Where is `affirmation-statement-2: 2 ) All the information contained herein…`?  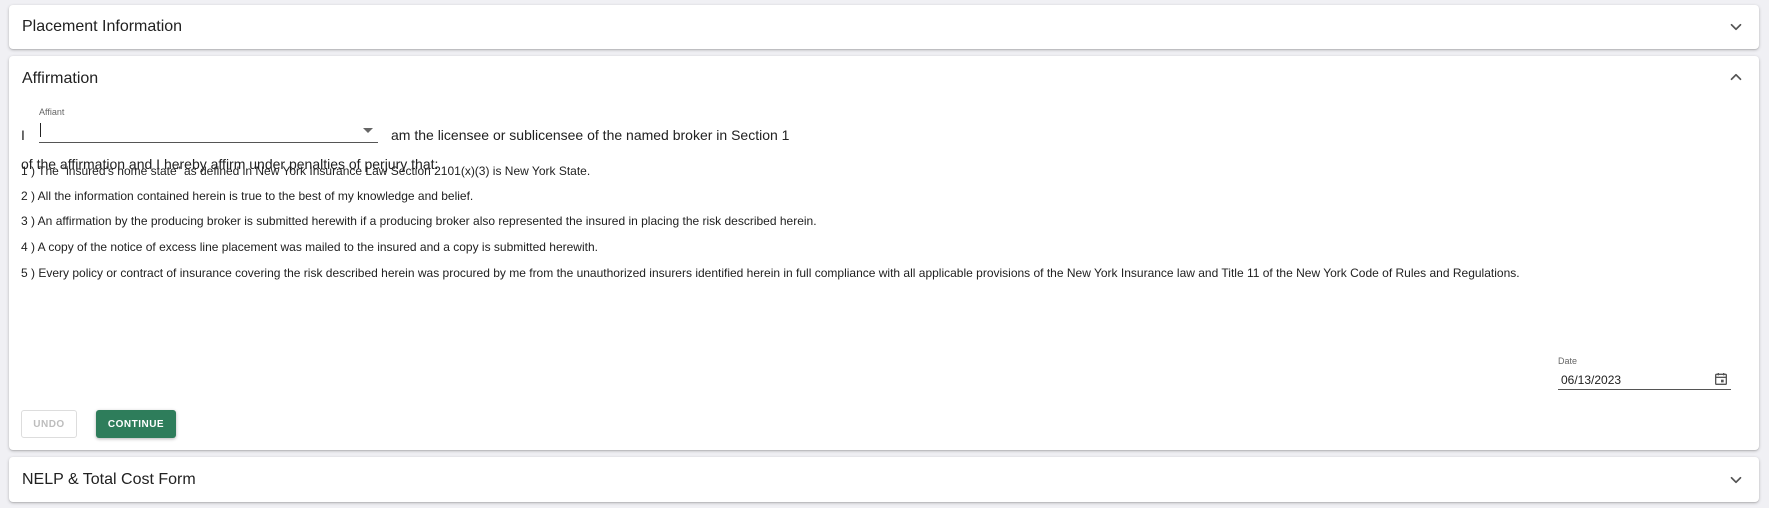
affirmation-statement-2: 2 ) All the information contained herein… is located at coordinates (247, 196).